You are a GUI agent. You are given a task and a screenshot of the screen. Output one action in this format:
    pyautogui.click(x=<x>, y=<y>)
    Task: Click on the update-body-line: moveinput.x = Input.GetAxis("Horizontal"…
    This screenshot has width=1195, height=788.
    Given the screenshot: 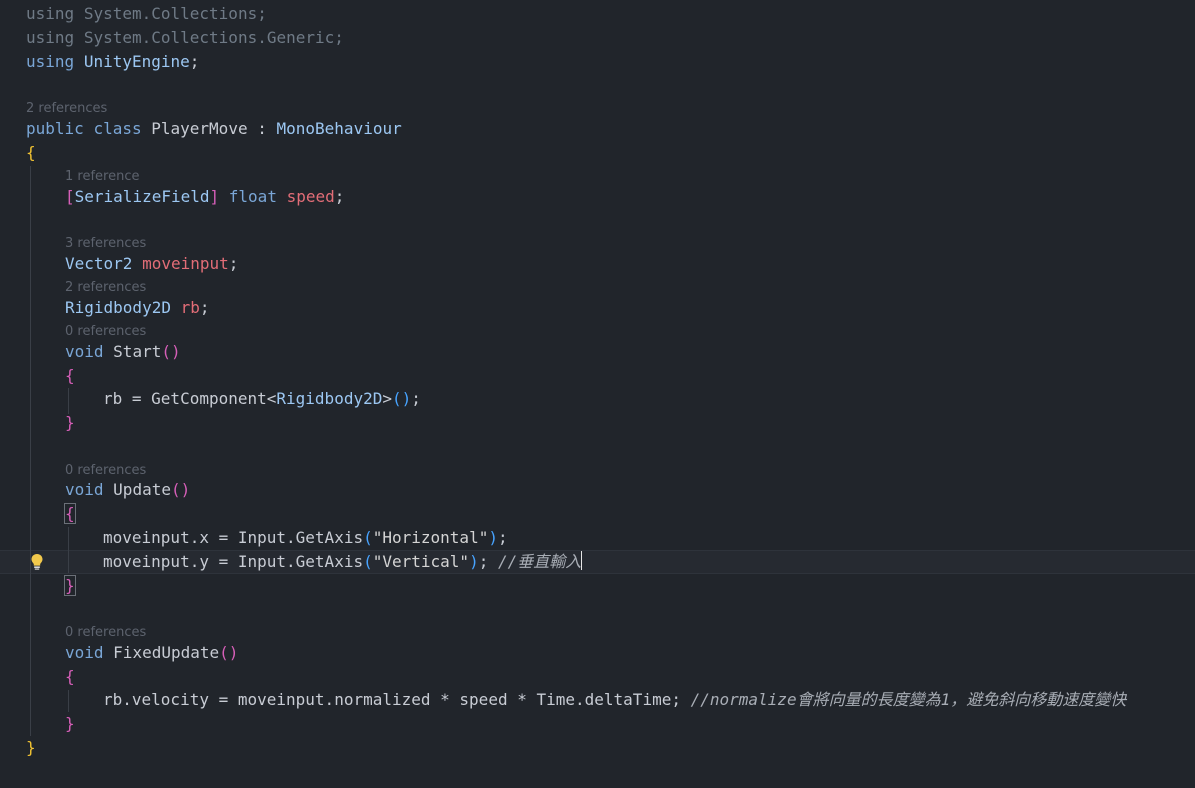 What is the action you would take?
    pyautogui.click(x=305, y=538)
    